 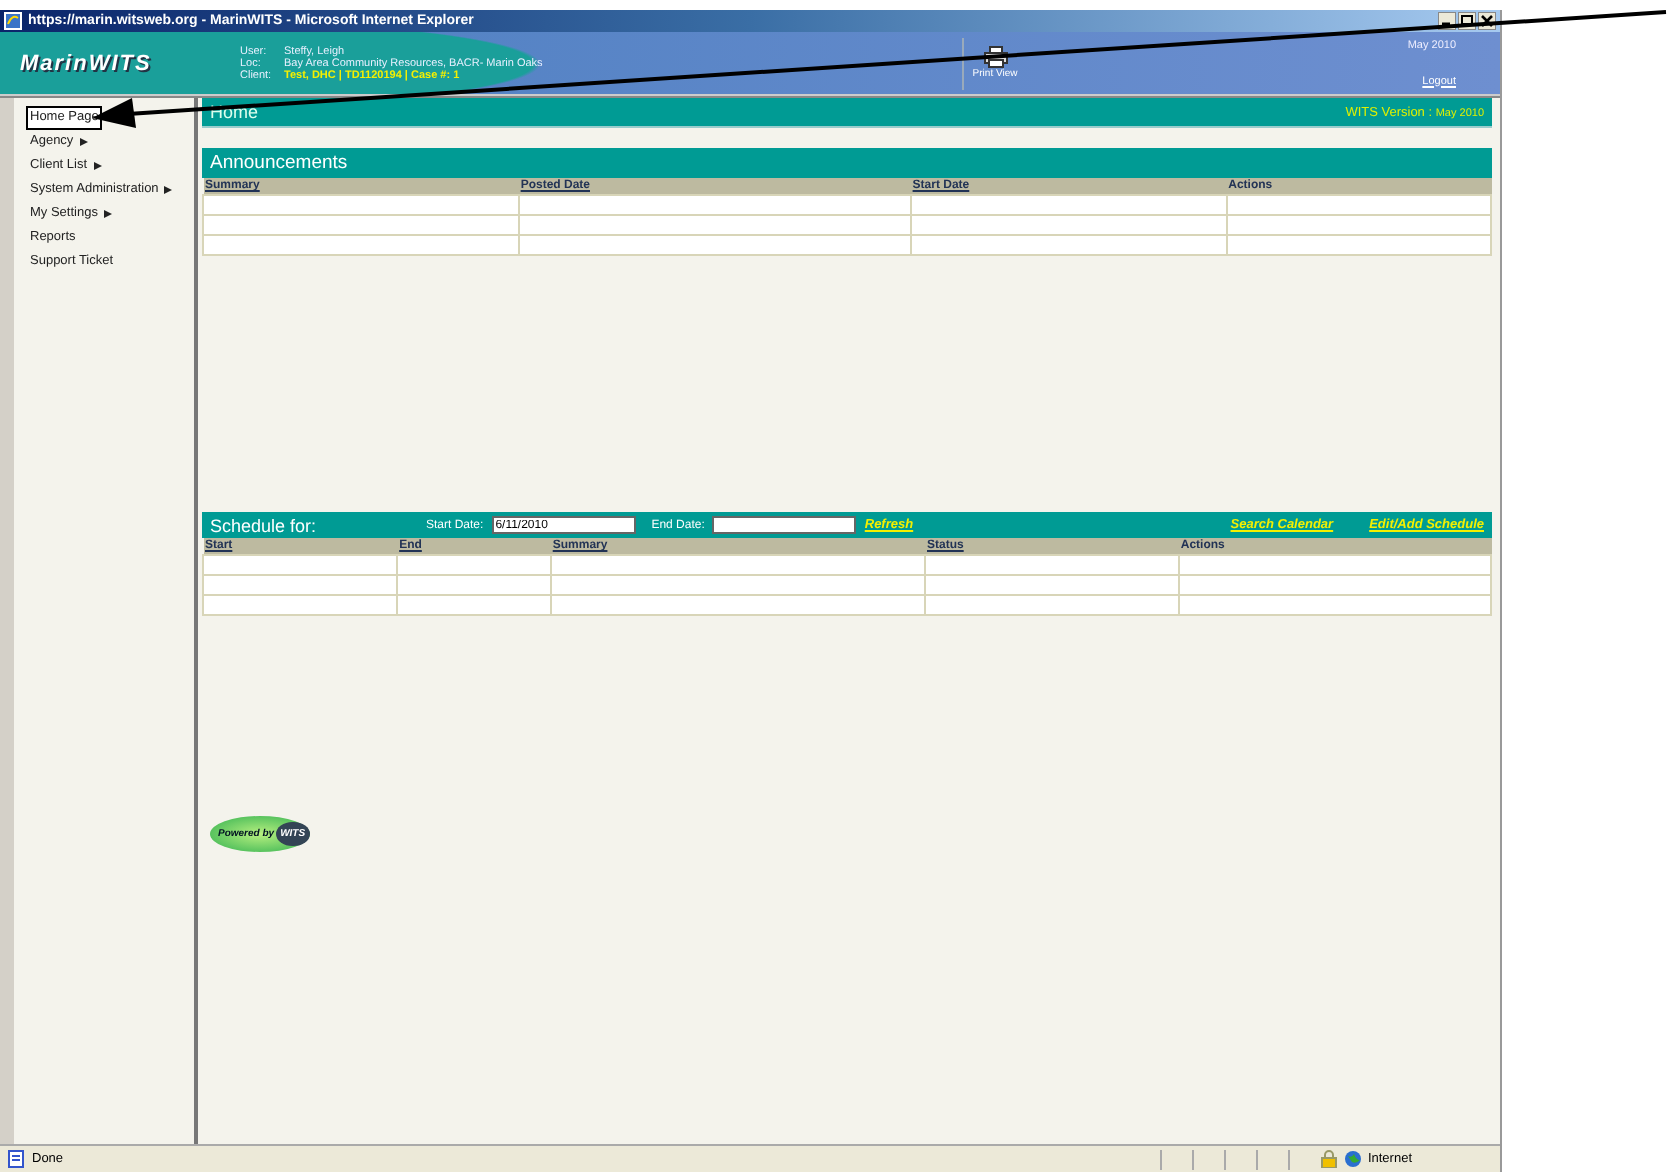 What do you see at coordinates (279, 163) in the screenshot?
I see `section-title: Announcements` at bounding box center [279, 163].